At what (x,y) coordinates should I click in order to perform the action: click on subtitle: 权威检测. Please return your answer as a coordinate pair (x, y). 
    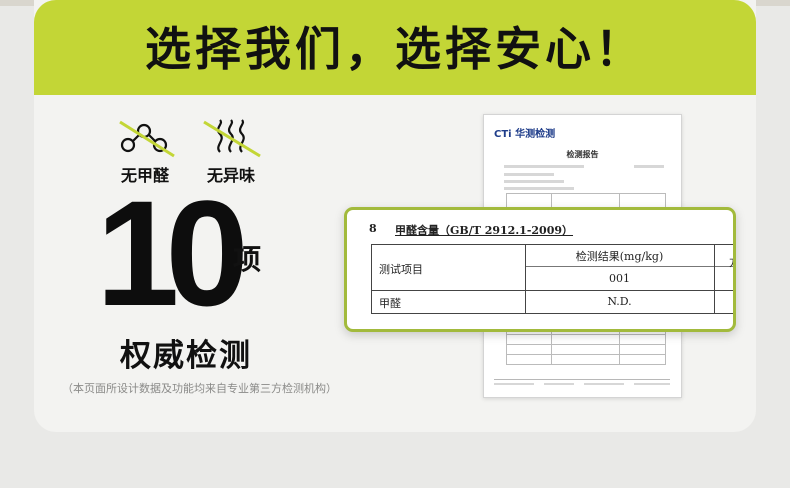
    Looking at the image, I should click on (186, 356).